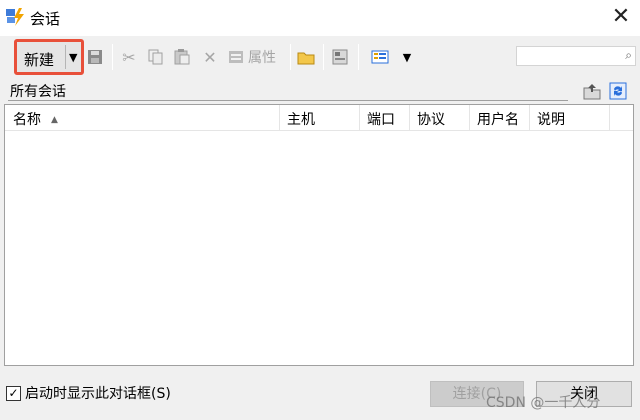 Image resolution: width=640 pixels, height=420 pixels. Describe the element at coordinates (35, 119) in the screenshot. I see `column-header-name: 名称 ▲` at that location.